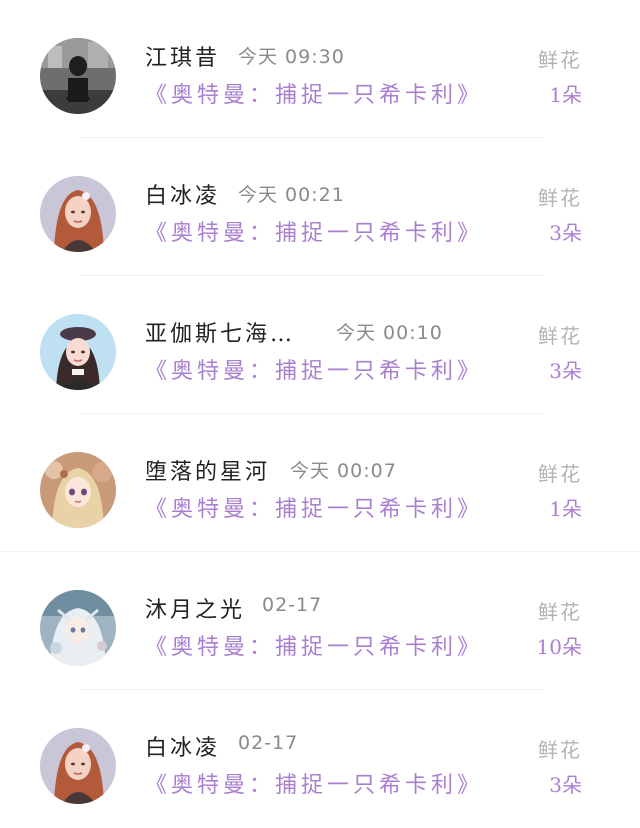  Describe the element at coordinates (291, 195) in the screenshot. I see `timestamp: 今天 00:21` at that location.